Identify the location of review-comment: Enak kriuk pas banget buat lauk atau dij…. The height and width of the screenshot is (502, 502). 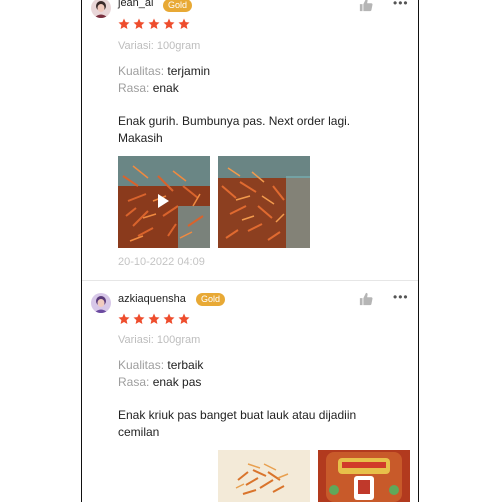
(237, 423).